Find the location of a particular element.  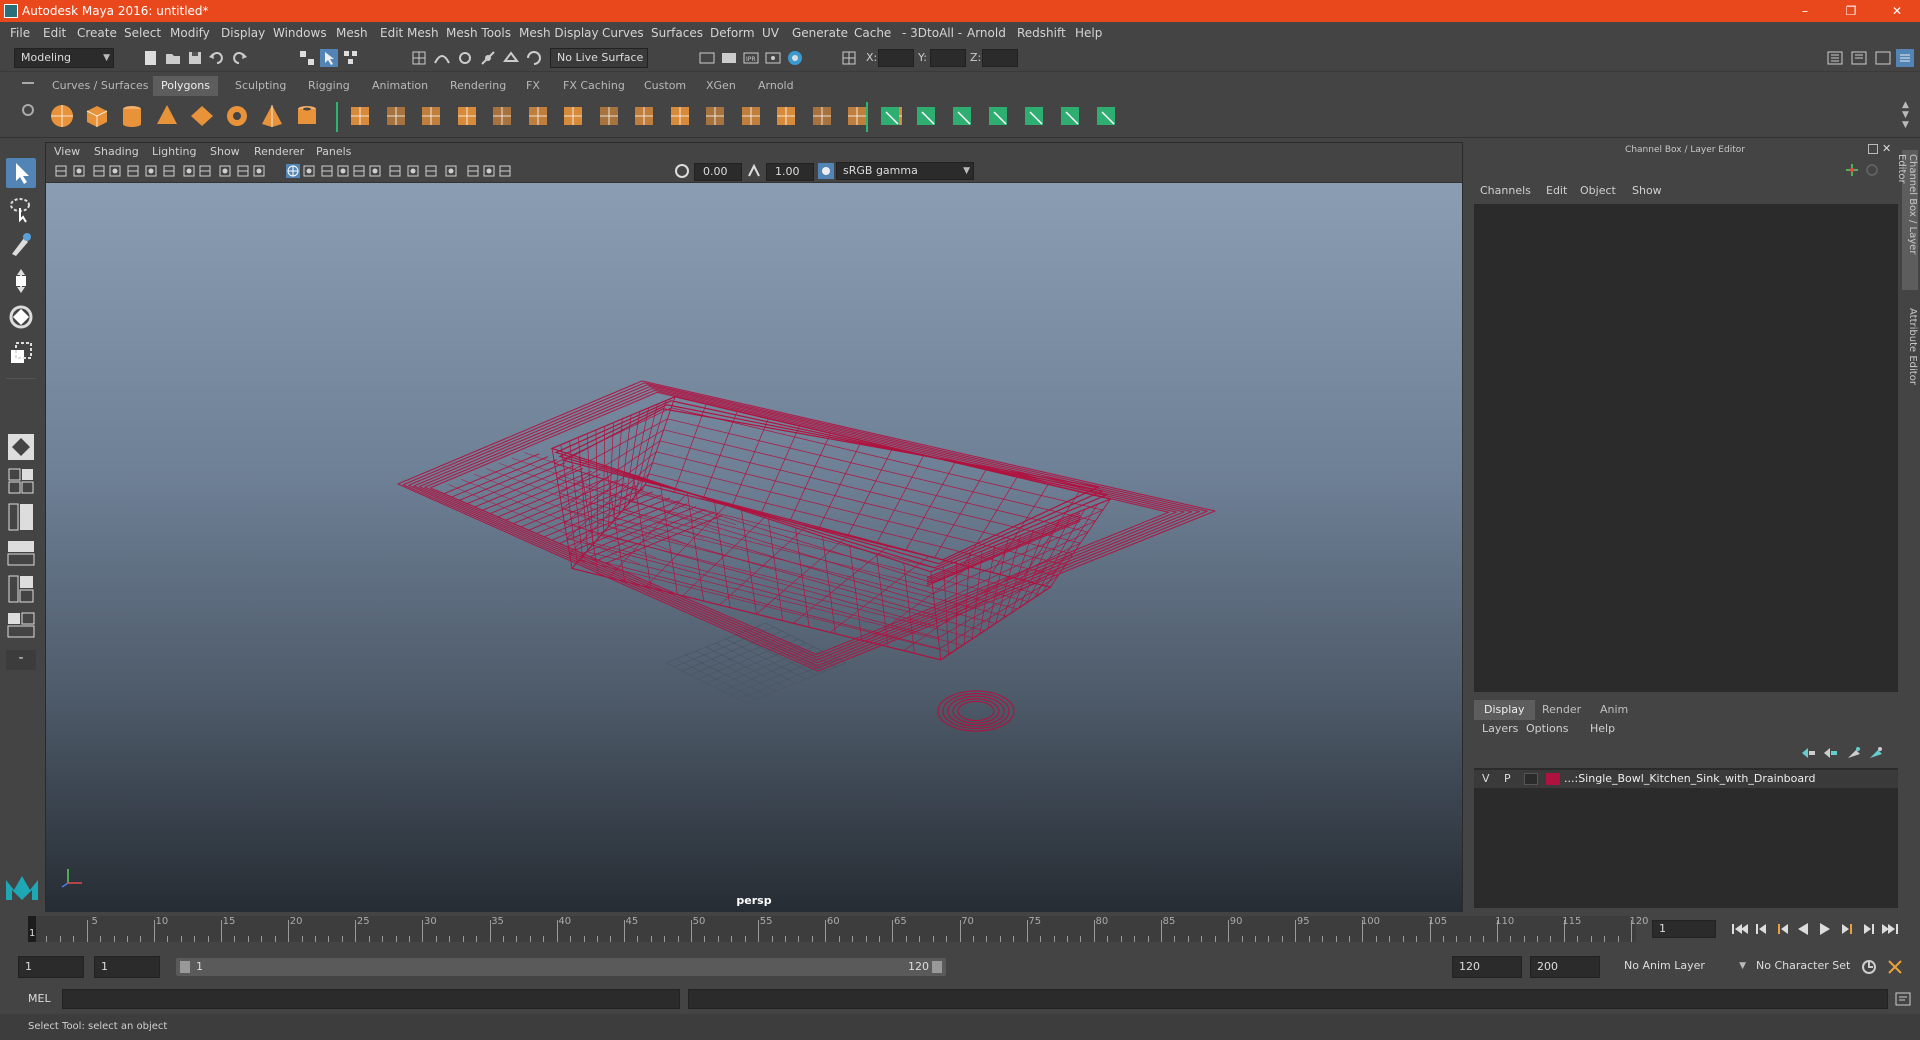

persp-graph-layout-icon is located at coordinates (21, 553).